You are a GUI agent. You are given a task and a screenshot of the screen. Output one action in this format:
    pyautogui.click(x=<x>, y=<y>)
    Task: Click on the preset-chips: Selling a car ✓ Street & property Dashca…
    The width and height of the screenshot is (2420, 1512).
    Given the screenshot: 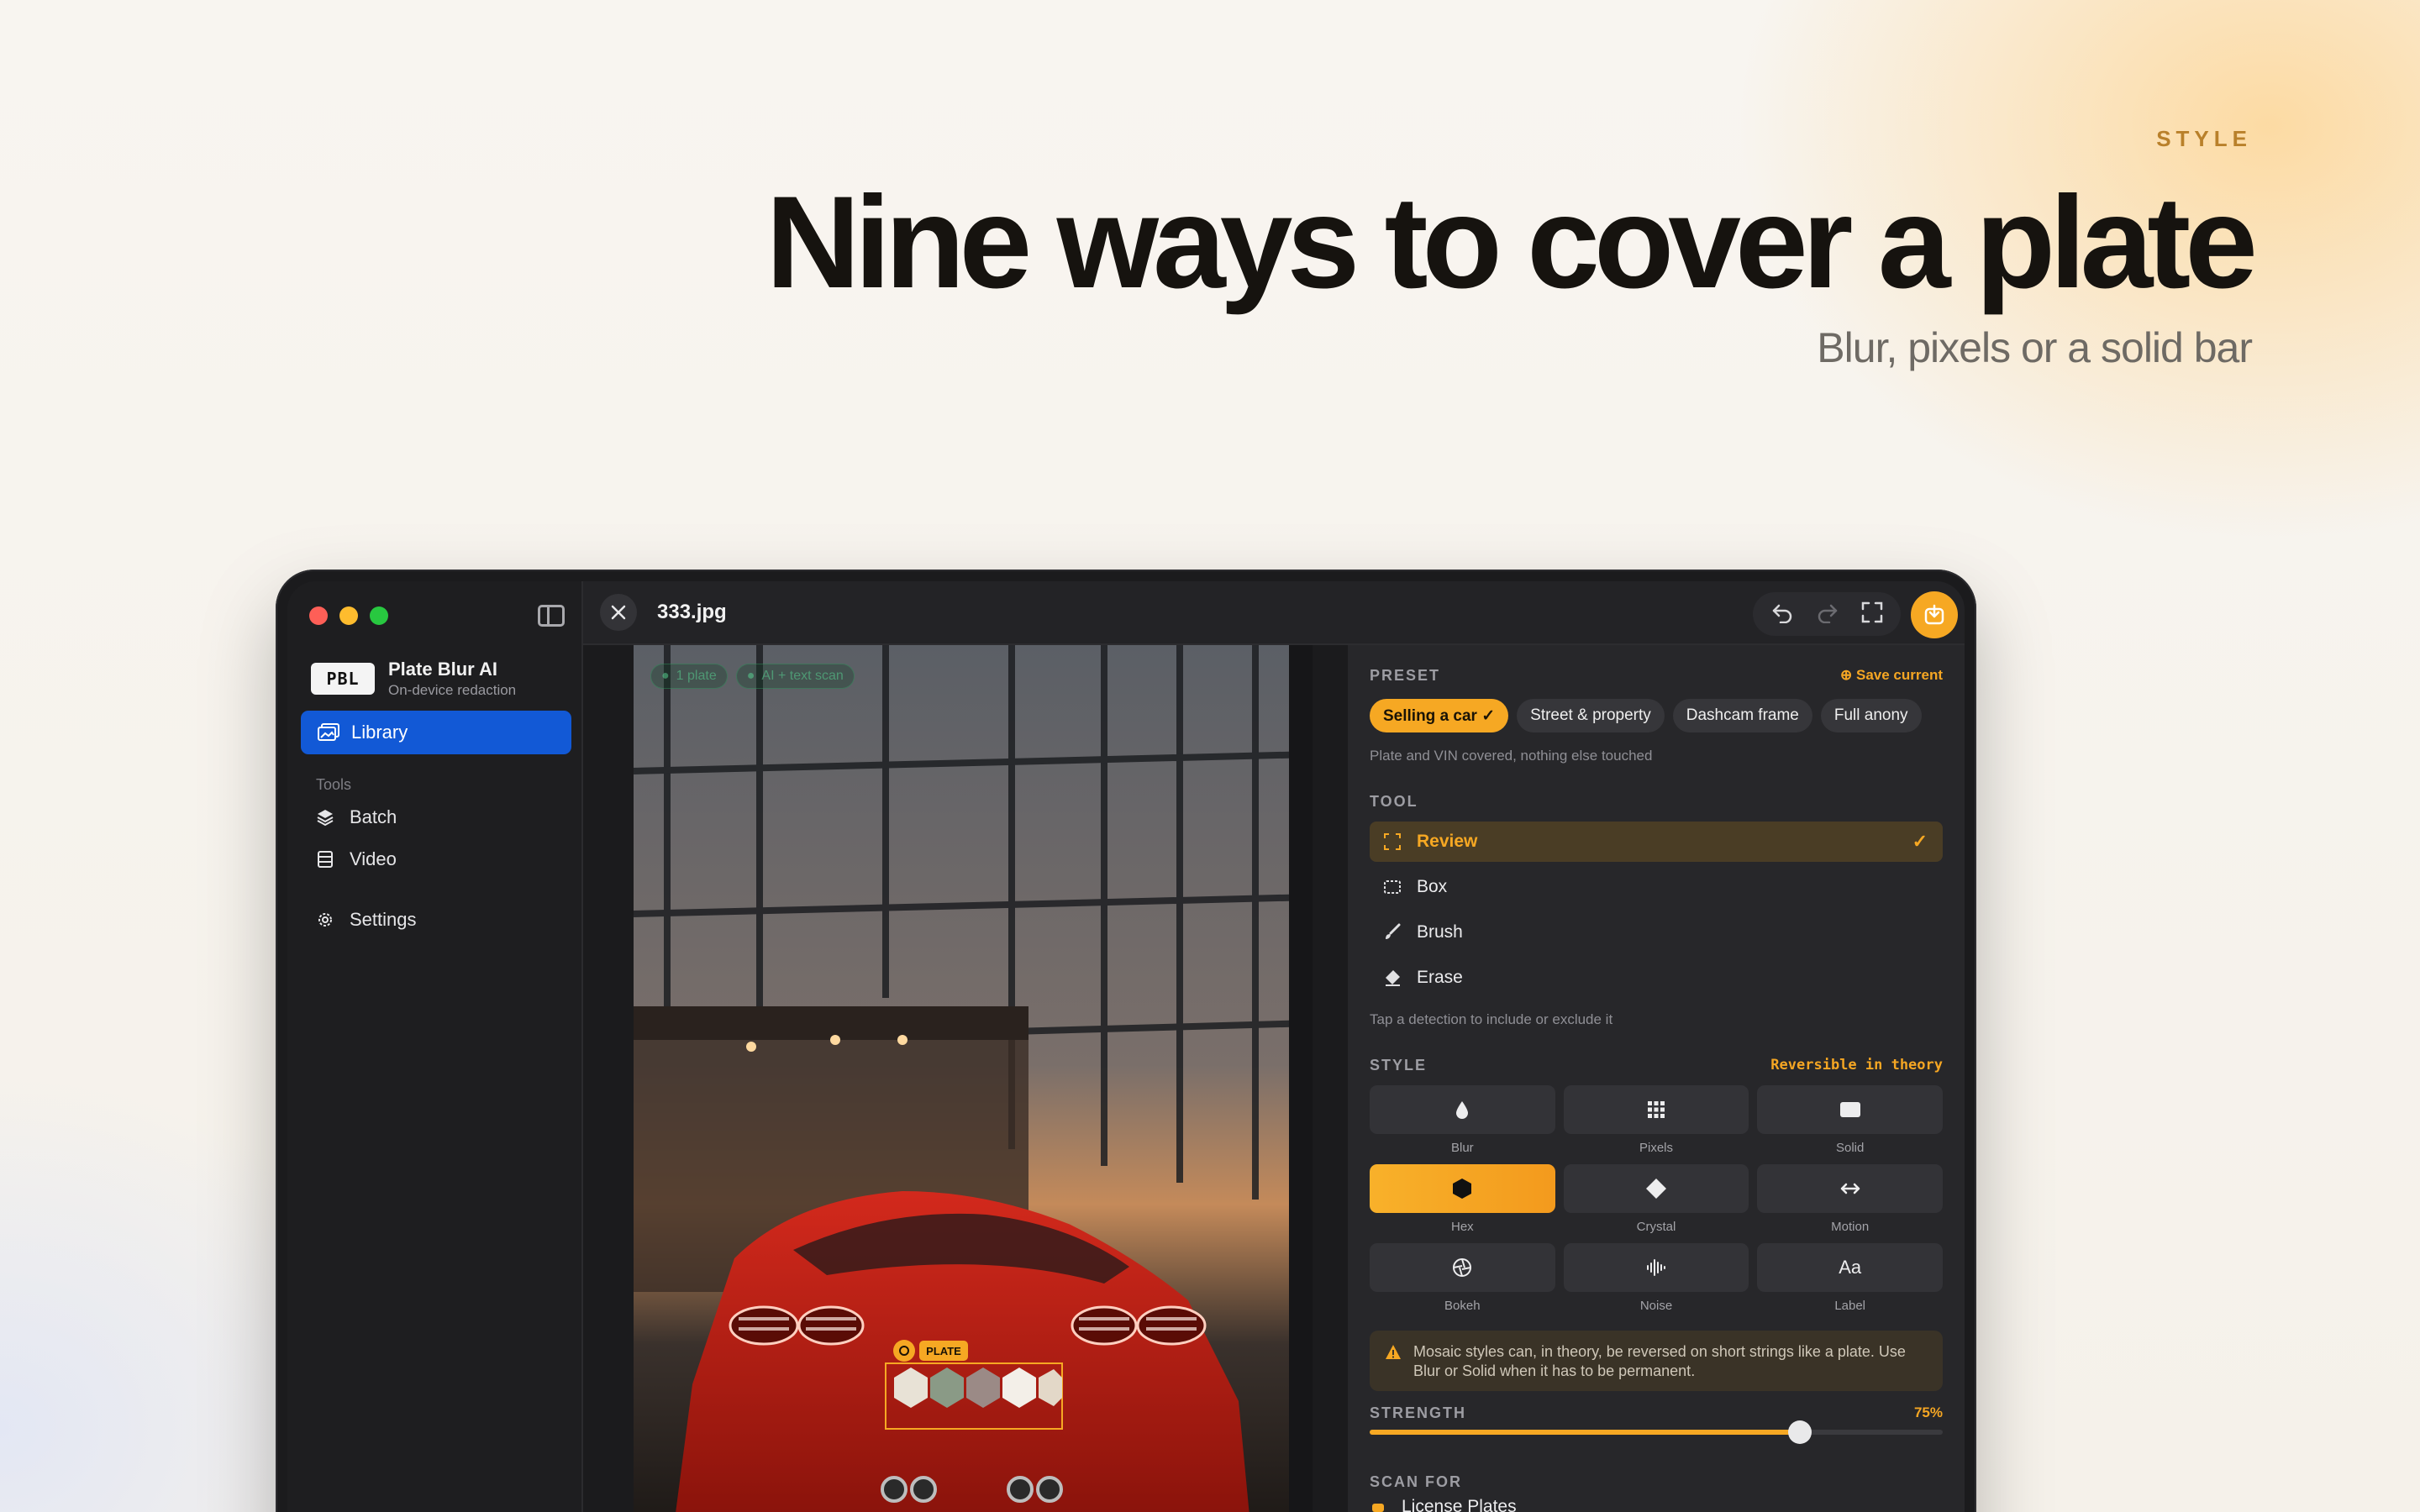 What is the action you would take?
    pyautogui.click(x=1656, y=715)
    